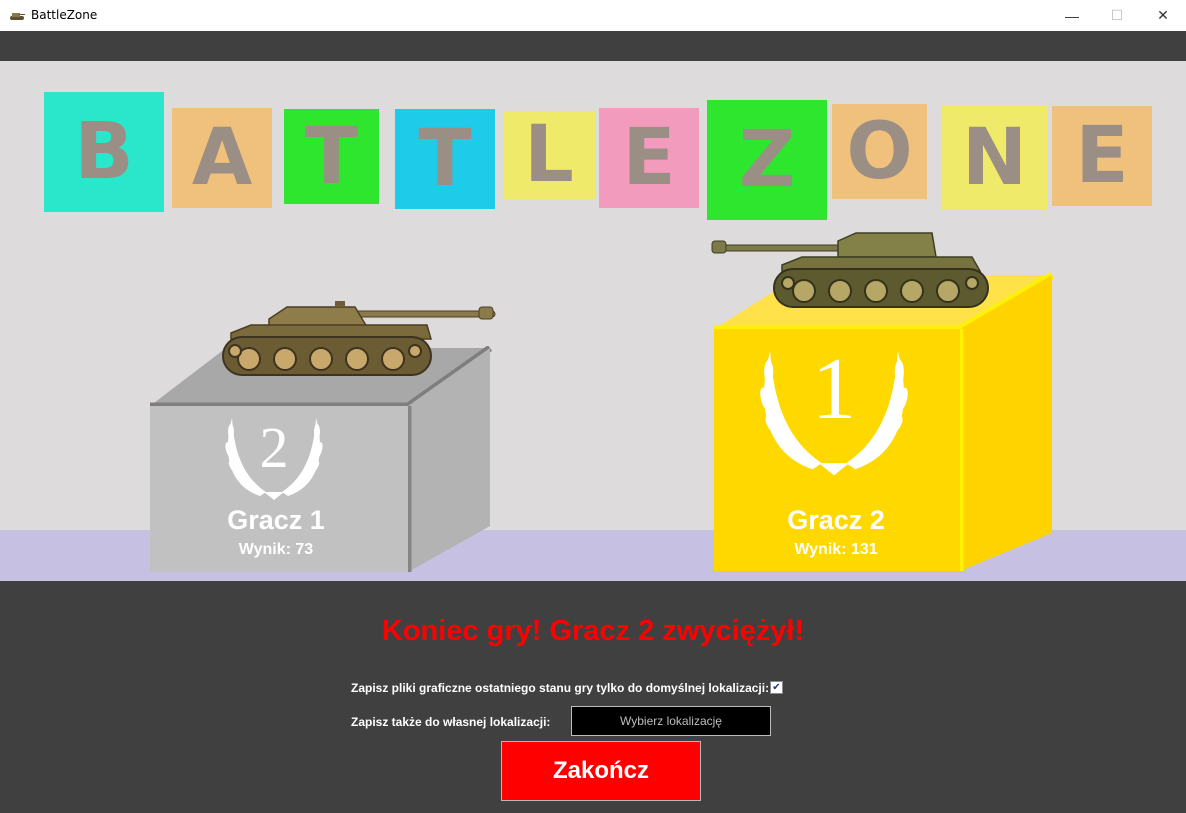 This screenshot has width=1186, height=813. Describe the element at coordinates (1117, 15) in the screenshot. I see `maximize-button: ☐` at that location.